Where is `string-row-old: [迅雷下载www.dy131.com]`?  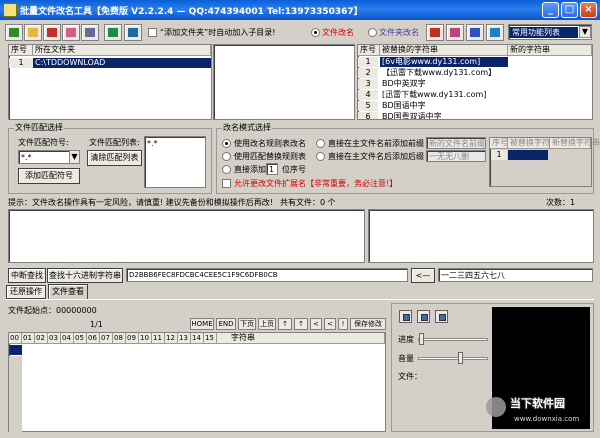 string-row-old: [迅雷下载www.dy131.com] is located at coordinates (444, 95).